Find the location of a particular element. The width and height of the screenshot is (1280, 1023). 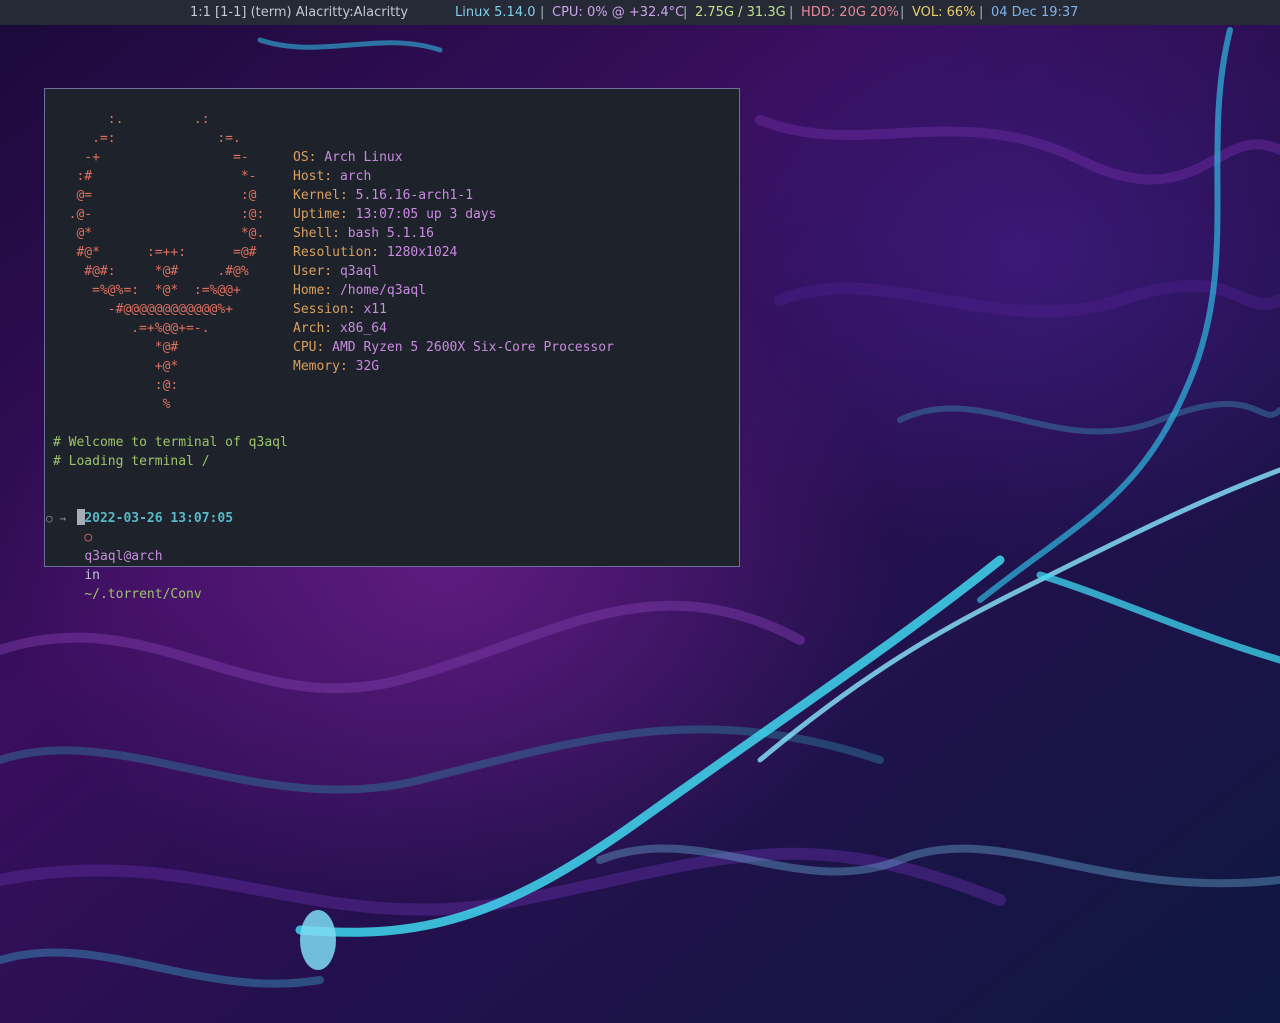

sysinfo-key: Uptime: is located at coordinates (324, 214).